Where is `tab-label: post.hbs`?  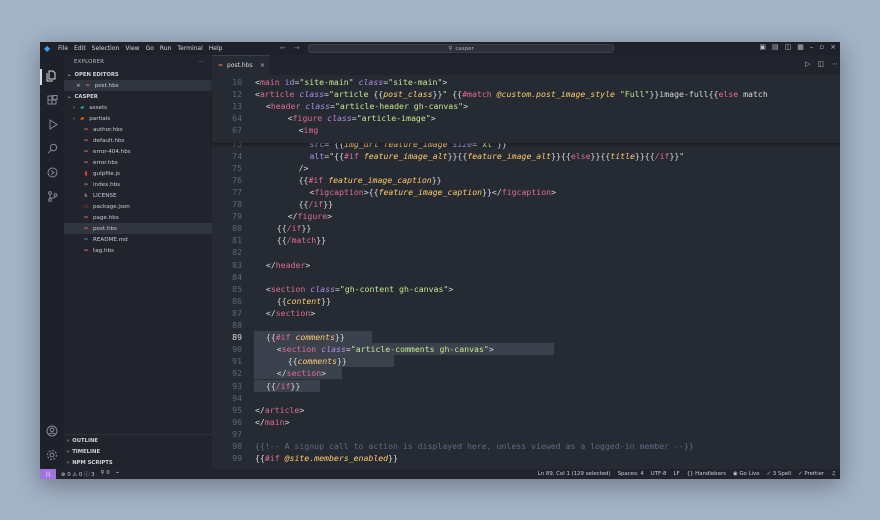
tab-label: post.hbs is located at coordinates (240, 65).